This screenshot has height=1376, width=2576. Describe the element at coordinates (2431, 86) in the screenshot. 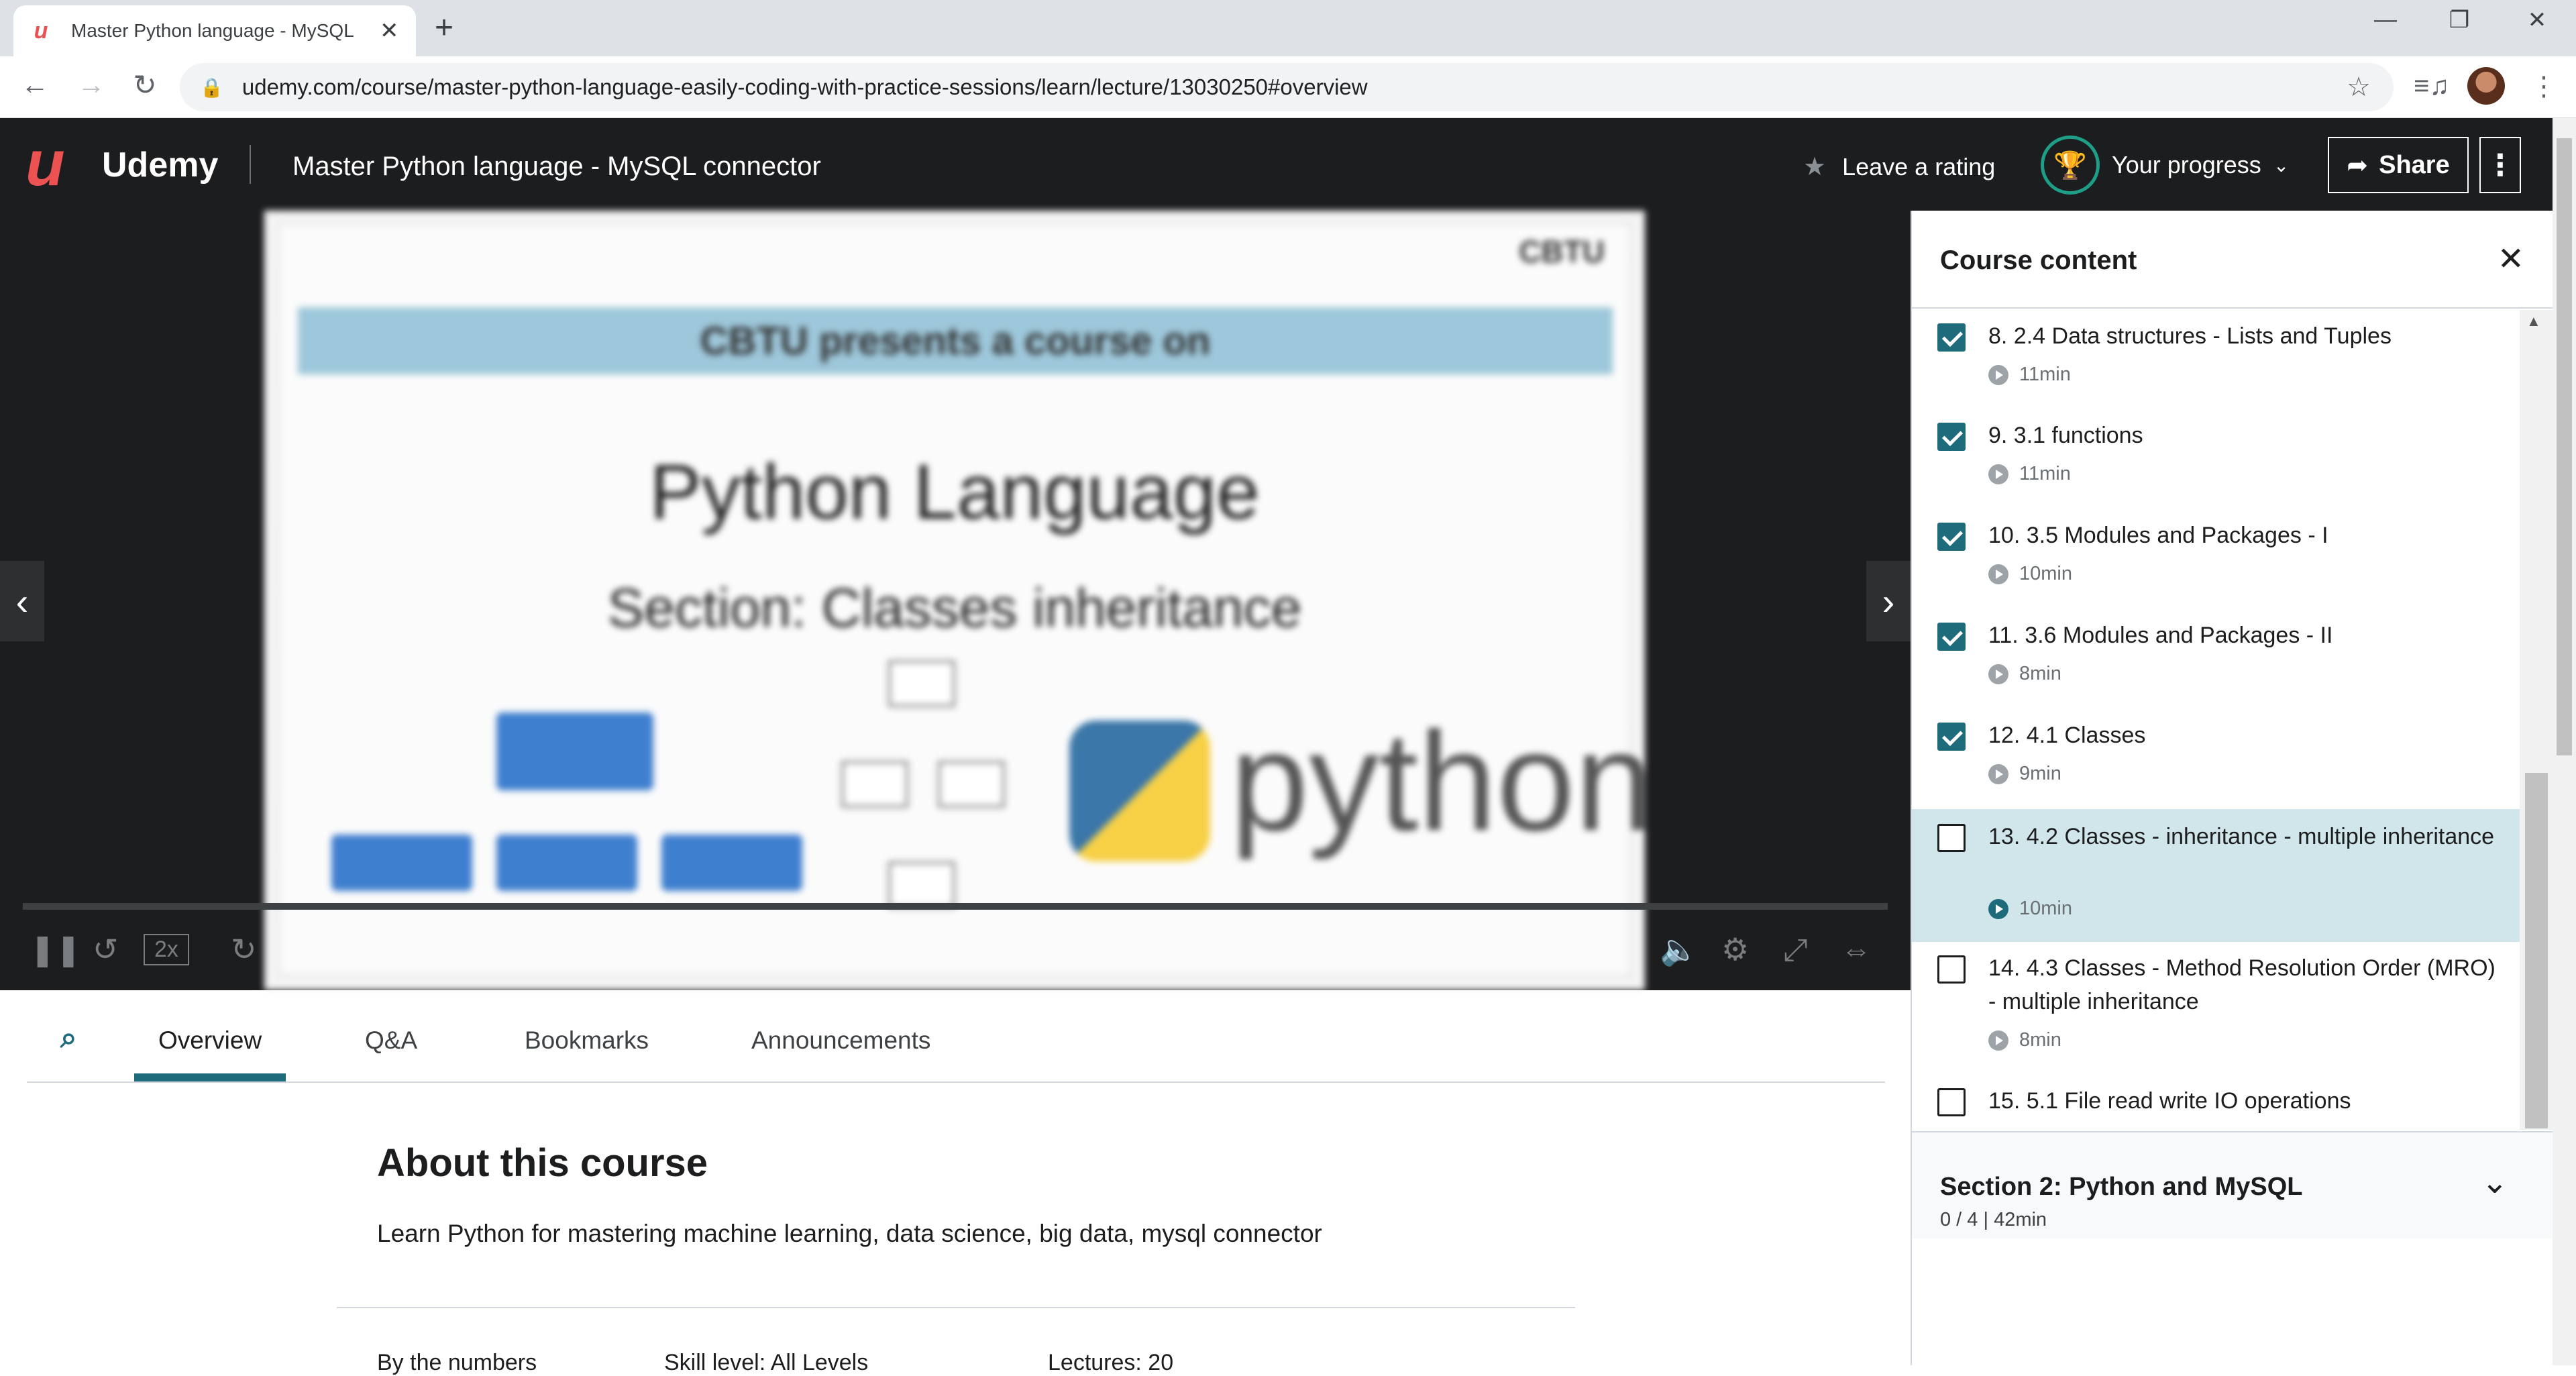

I see `media-queue-icon: ≡♫` at that location.